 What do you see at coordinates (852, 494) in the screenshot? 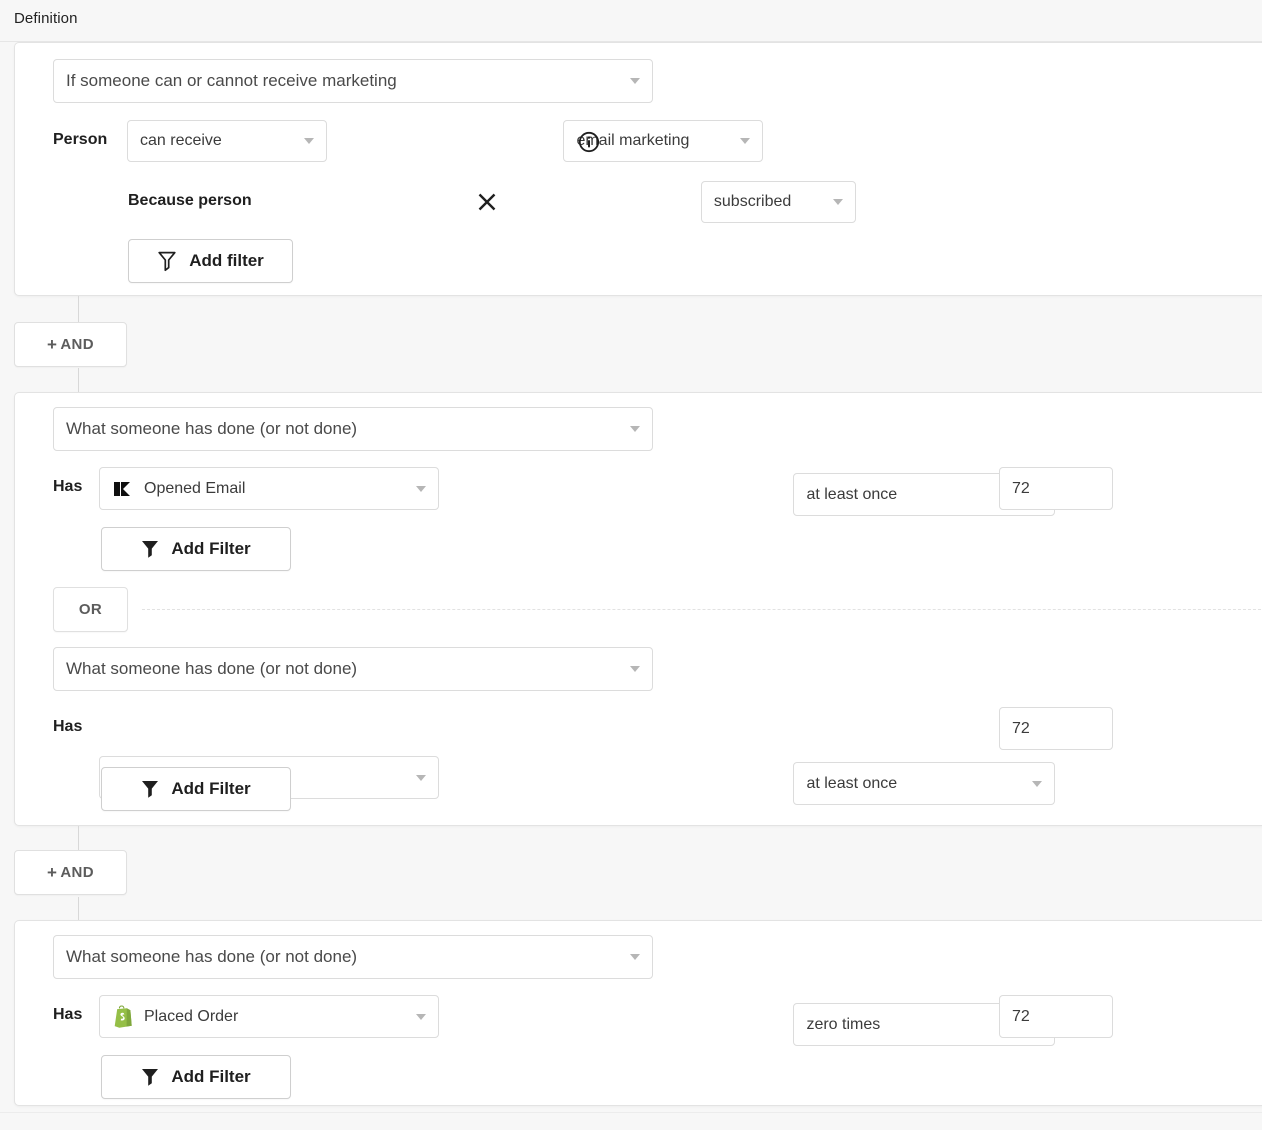
I see `frequency-value-2: at least once` at bounding box center [852, 494].